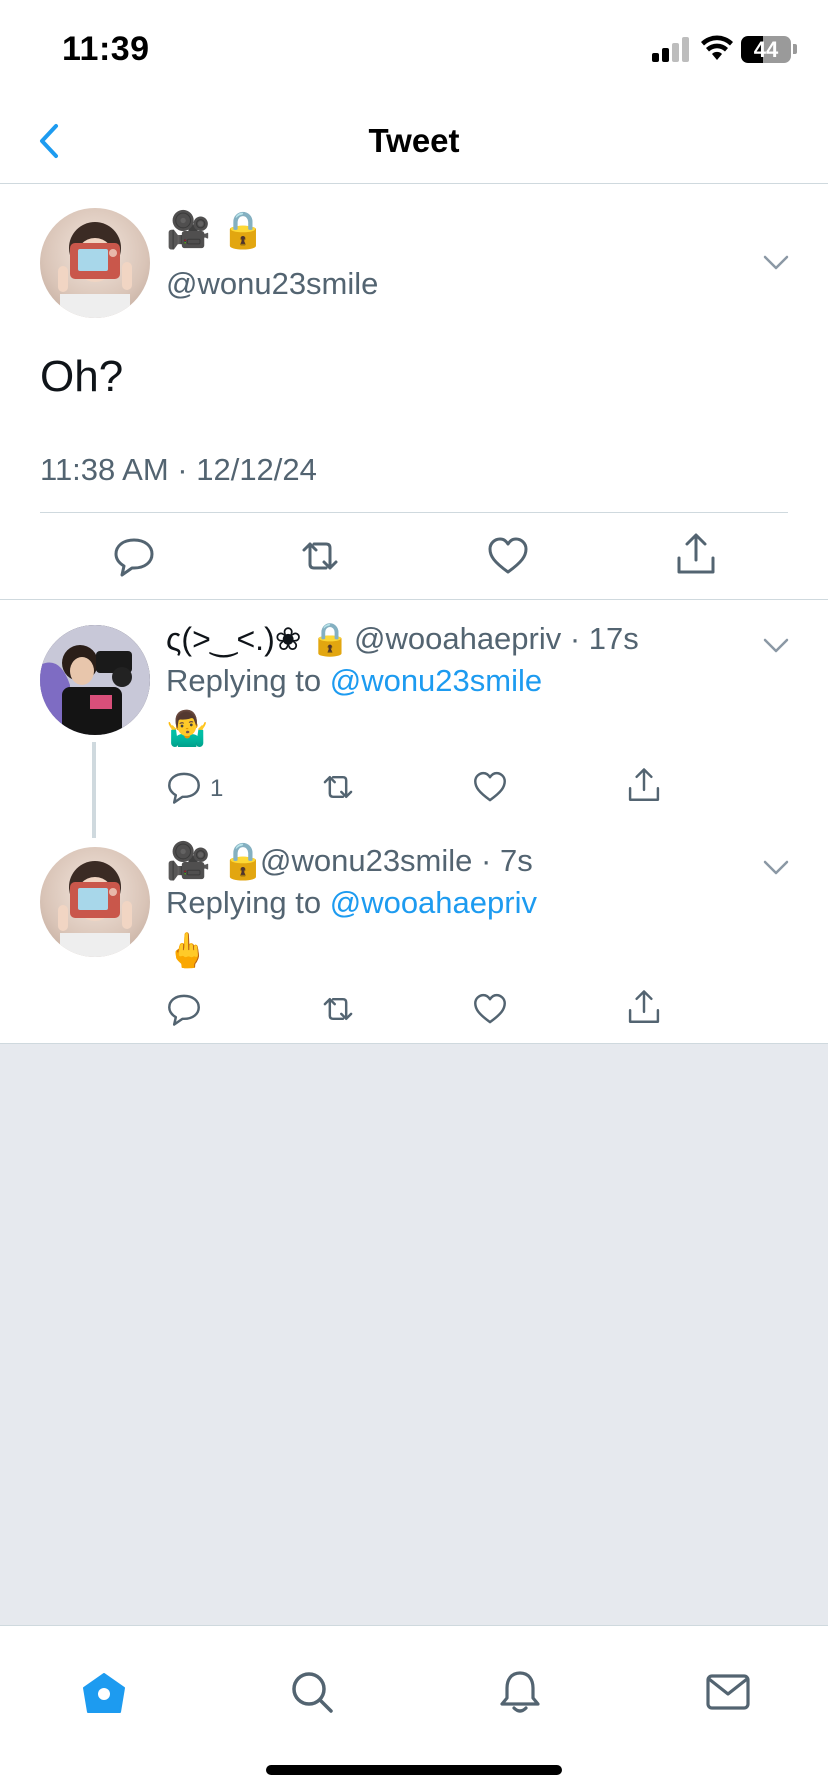 Image resolution: width=828 pixels, height=1792 pixels. What do you see at coordinates (496, 639) in the screenshot?
I see `user-handle-time: @wooahaepriv · 17s` at bounding box center [496, 639].